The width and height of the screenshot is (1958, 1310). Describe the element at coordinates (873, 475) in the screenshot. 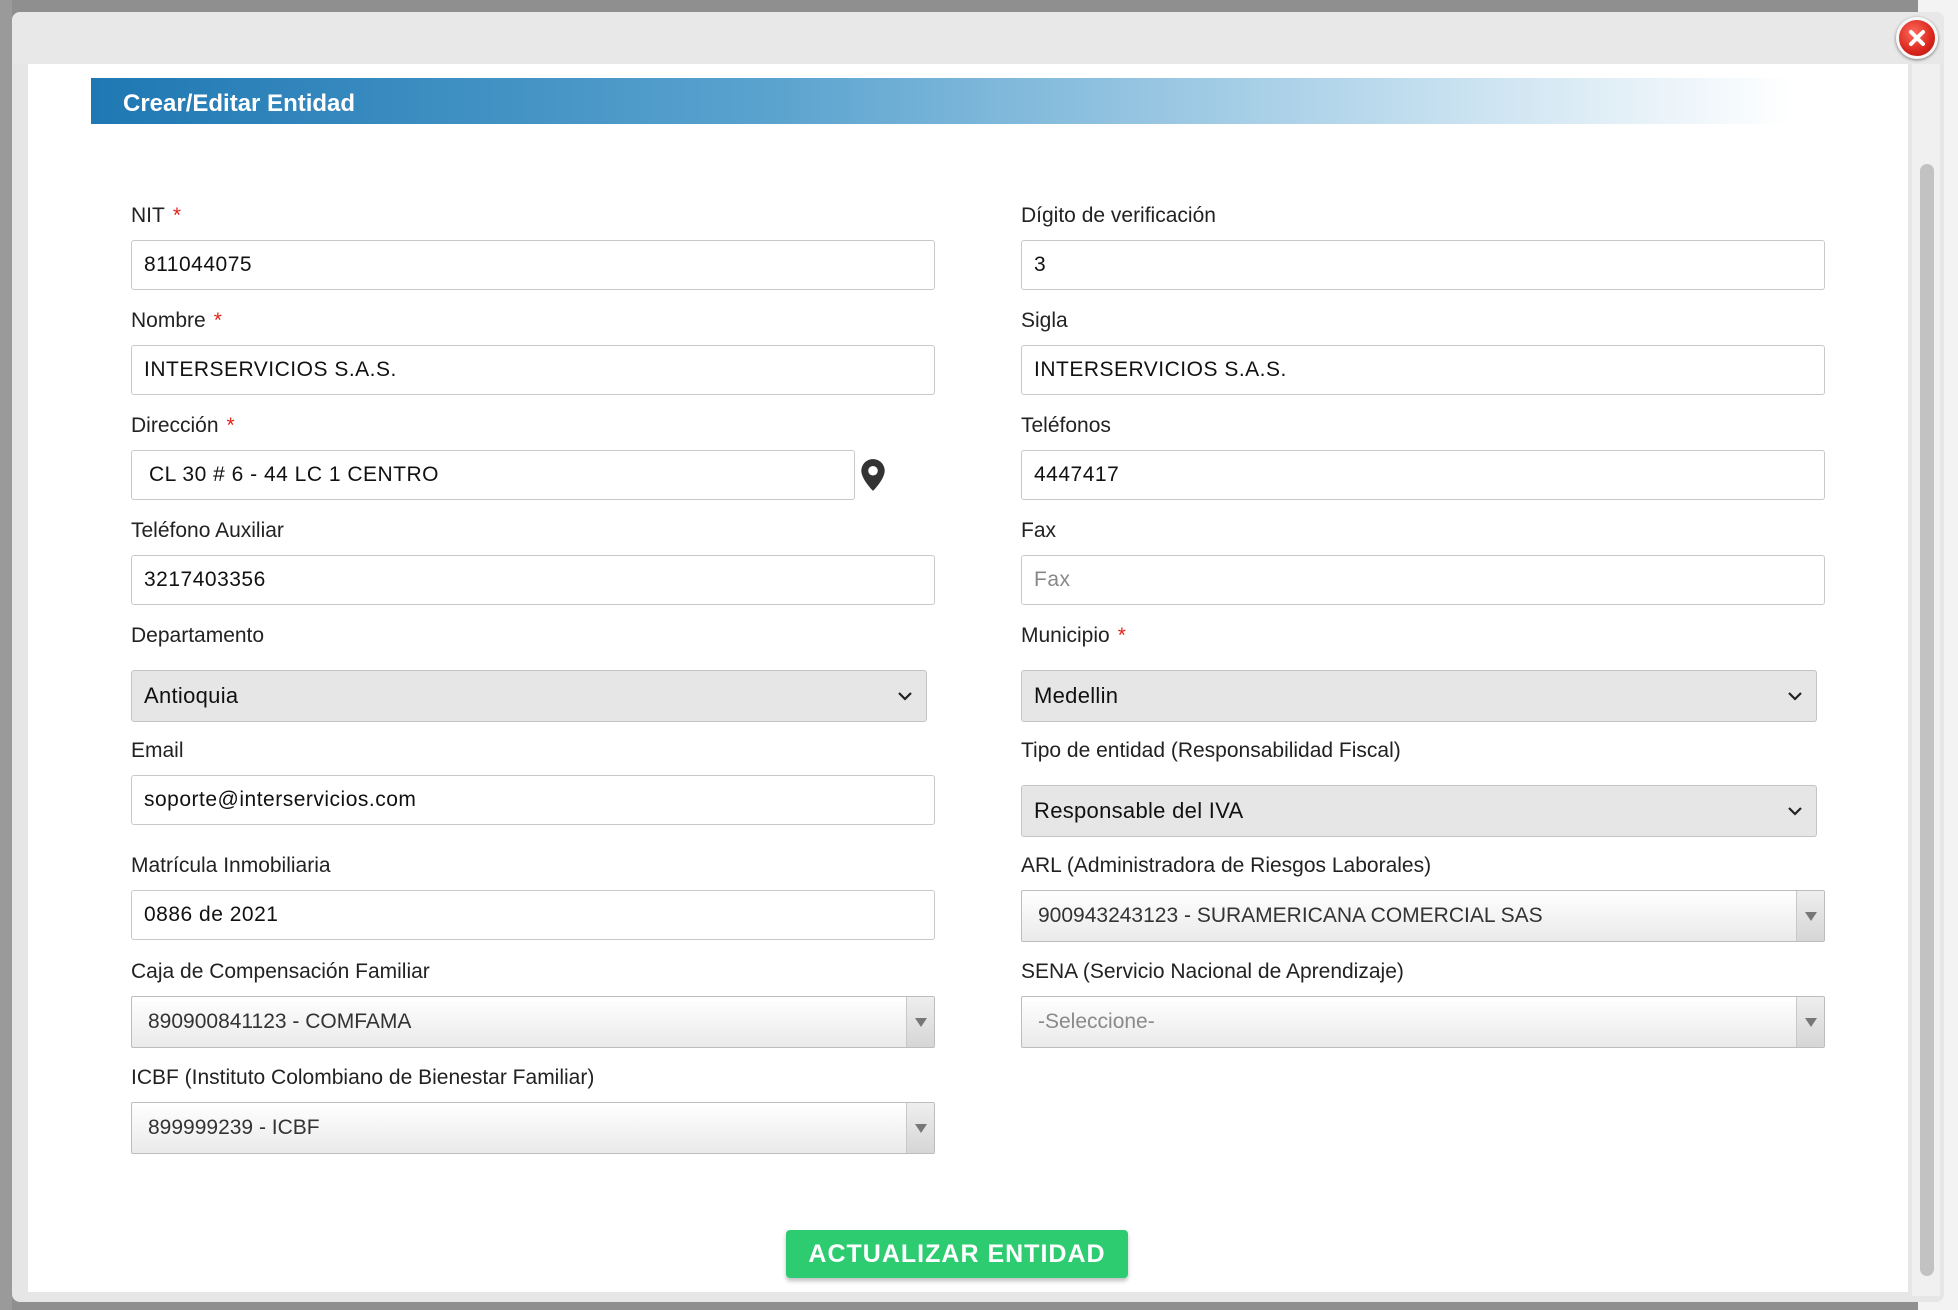

I see `map-pin-icon` at that location.